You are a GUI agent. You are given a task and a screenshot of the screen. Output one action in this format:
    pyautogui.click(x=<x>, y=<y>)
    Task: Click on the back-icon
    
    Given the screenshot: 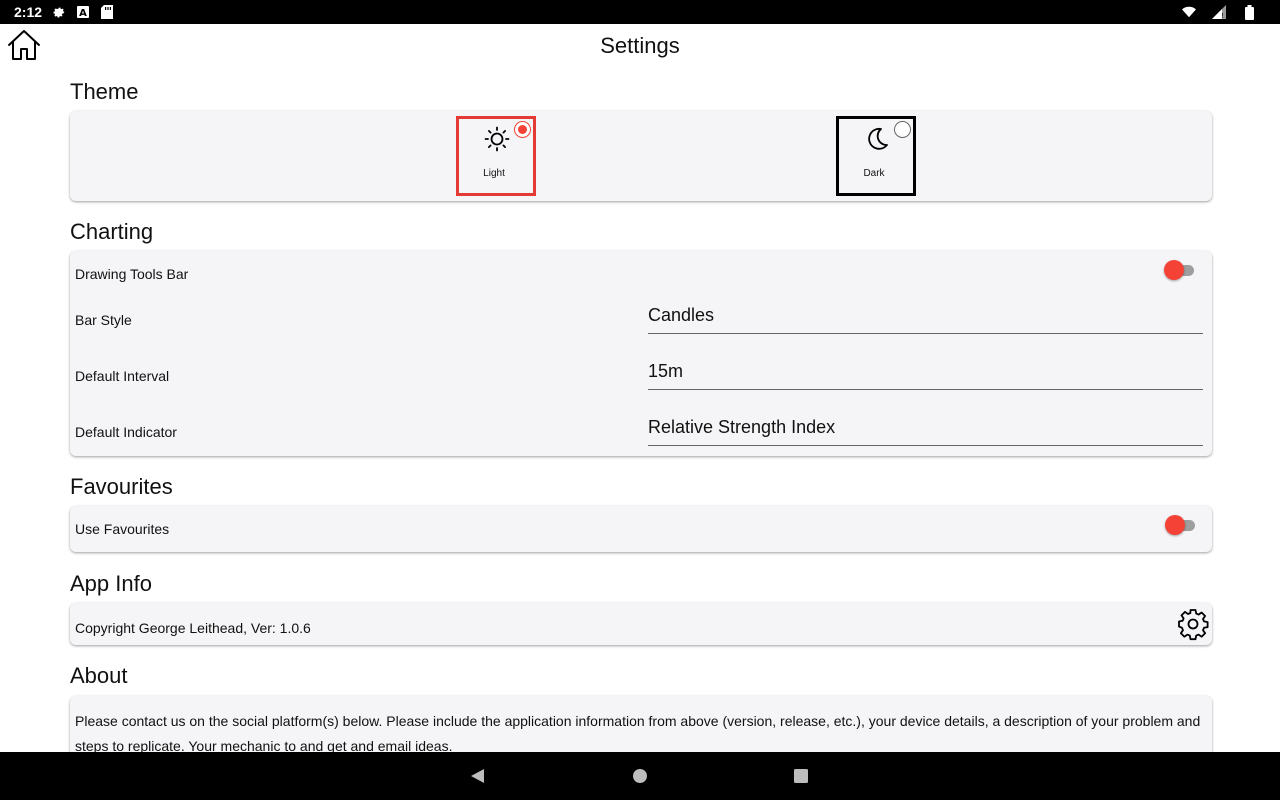 What is the action you would take?
    pyautogui.click(x=477, y=776)
    